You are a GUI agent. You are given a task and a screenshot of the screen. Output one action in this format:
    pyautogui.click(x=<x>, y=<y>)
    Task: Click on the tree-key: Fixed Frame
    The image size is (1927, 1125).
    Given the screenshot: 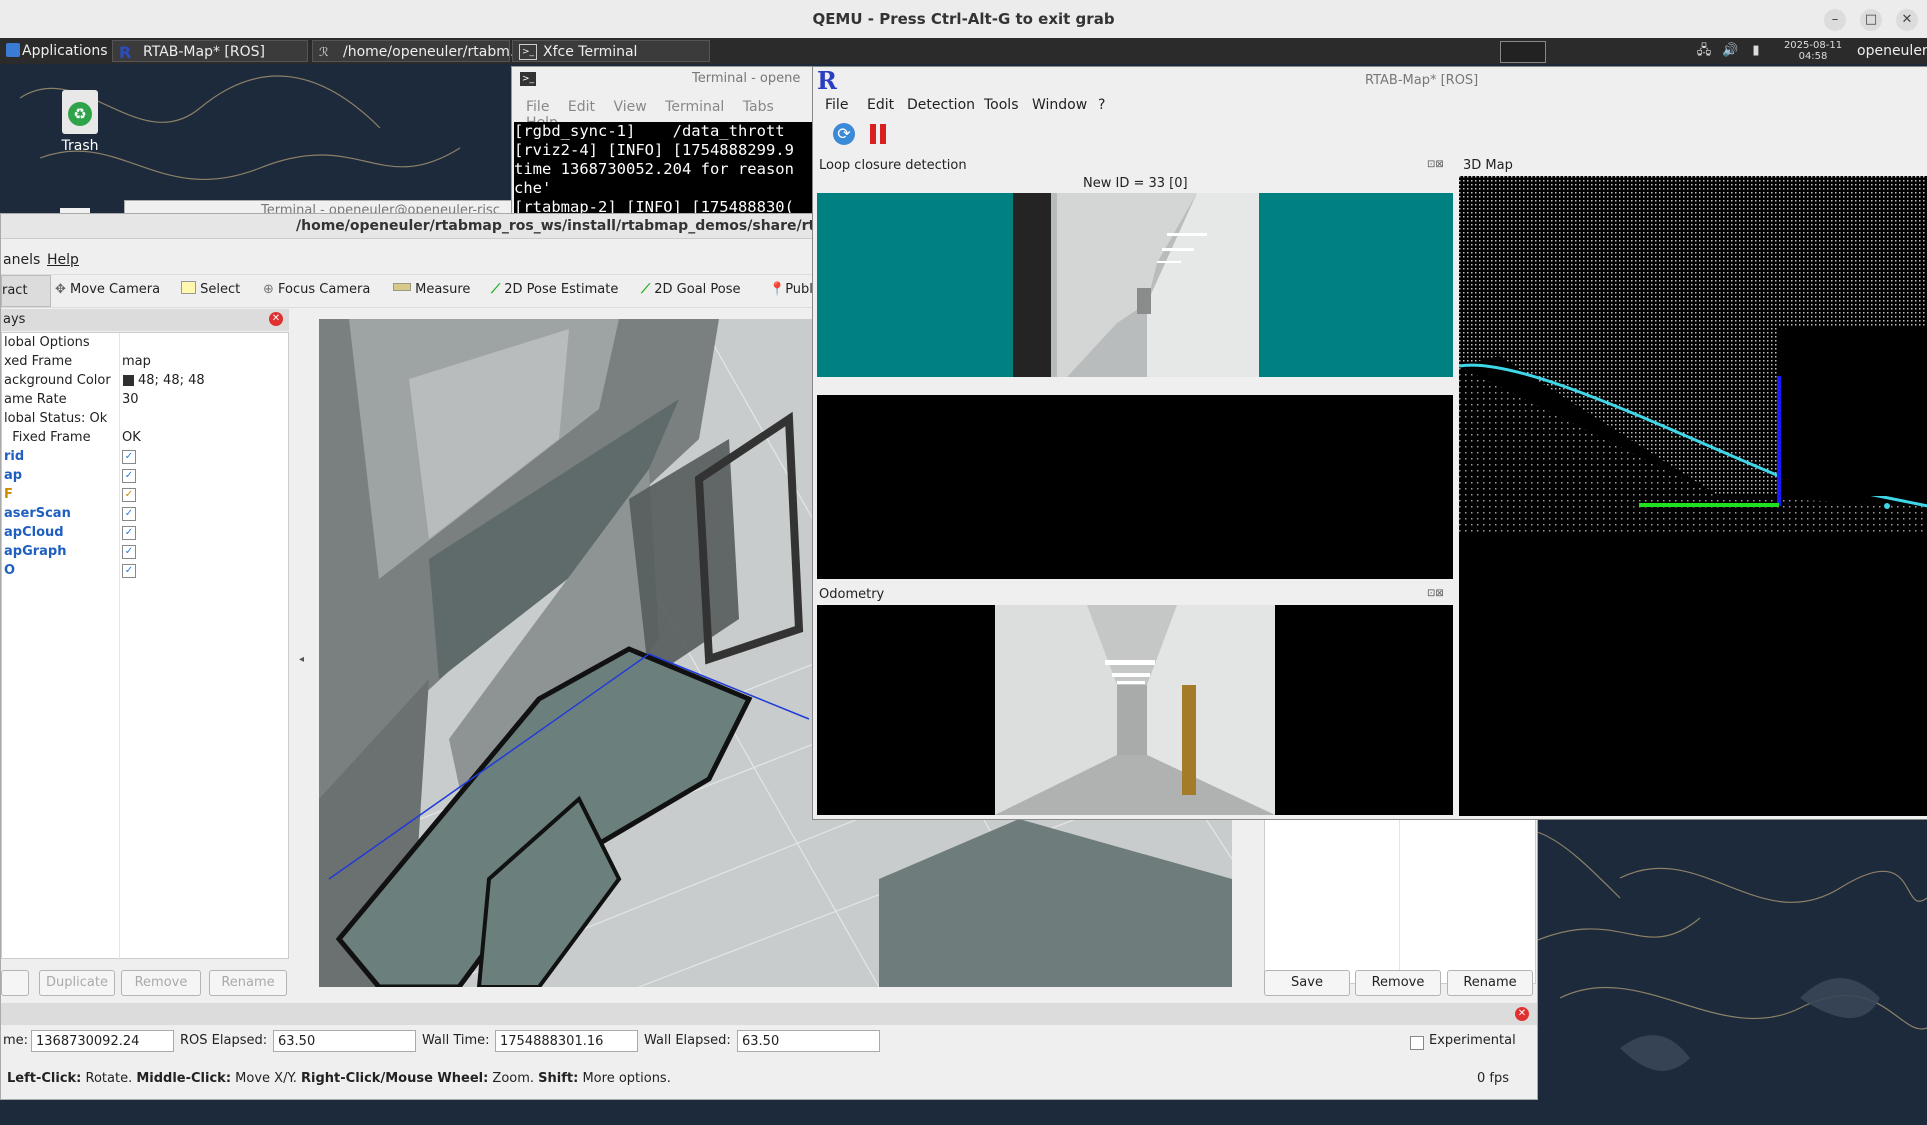 What is the action you would take?
    pyautogui.click(x=47, y=437)
    